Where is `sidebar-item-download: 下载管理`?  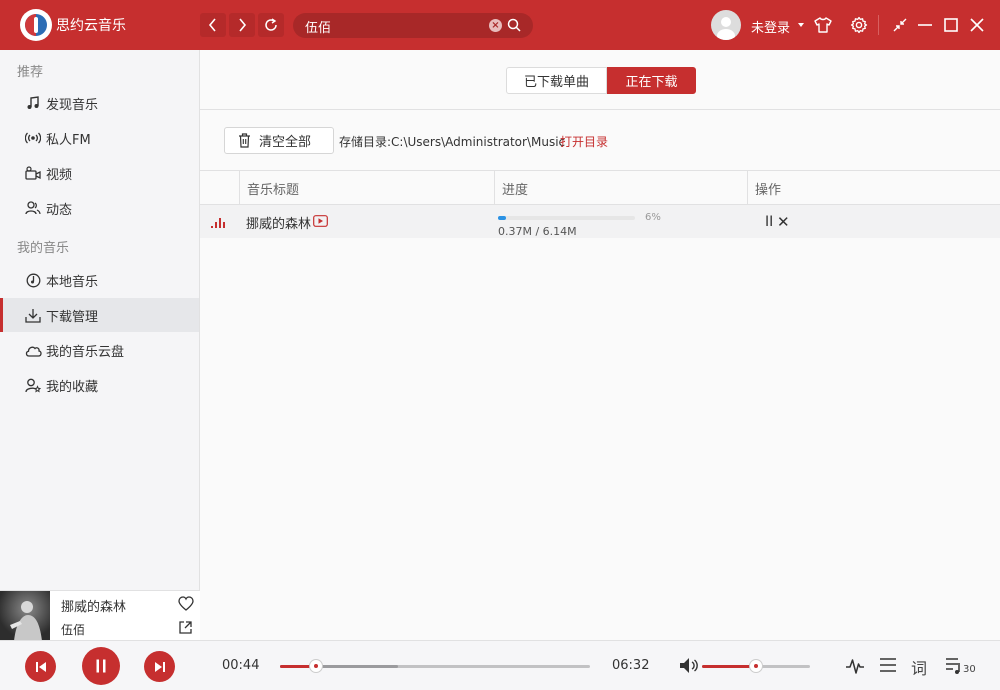 sidebar-item-download: 下载管理 is located at coordinates (99, 315).